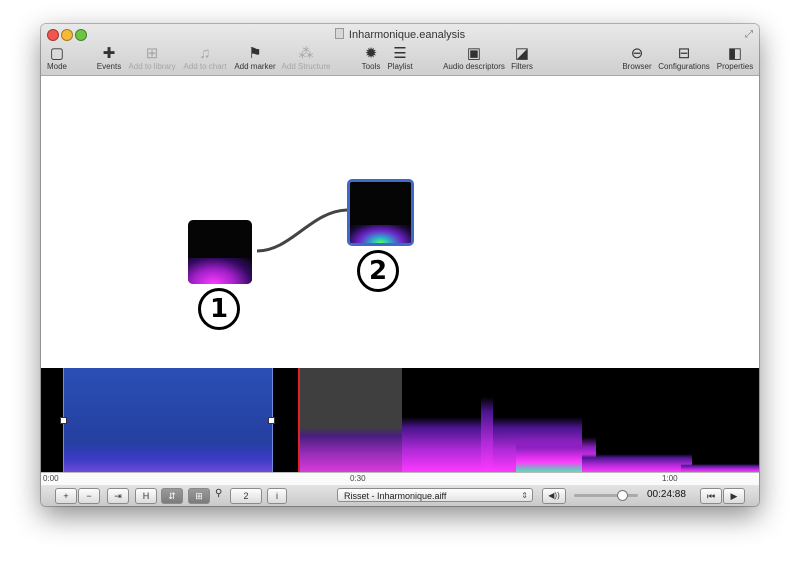 The image size is (800, 564). Describe the element at coordinates (89, 496) in the screenshot. I see `remove-button: −` at that location.